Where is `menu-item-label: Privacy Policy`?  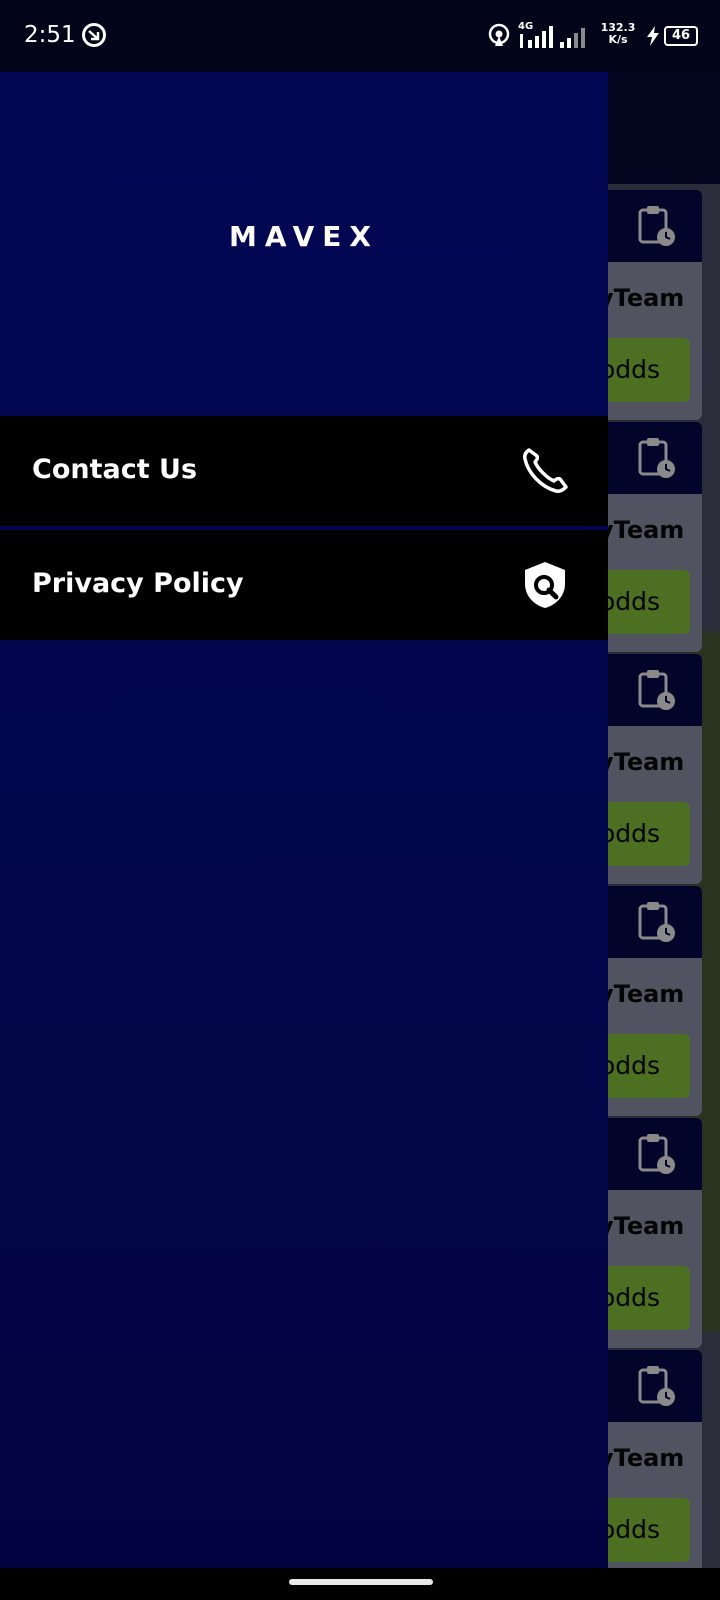 menu-item-label: Privacy Policy is located at coordinates (138, 583).